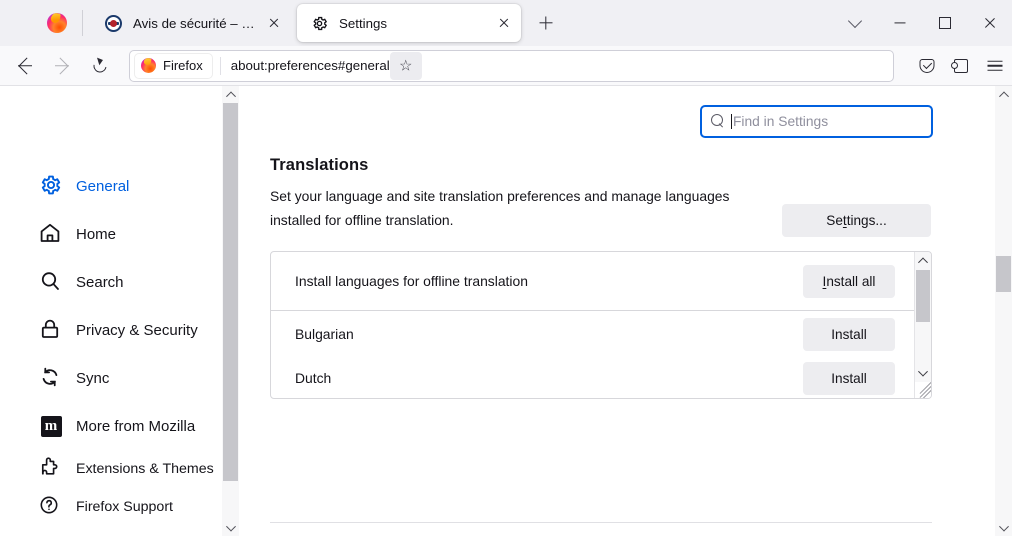  I want to click on sidebar-item-more-from-mozilla: m More from Mozilla, so click(111, 426).